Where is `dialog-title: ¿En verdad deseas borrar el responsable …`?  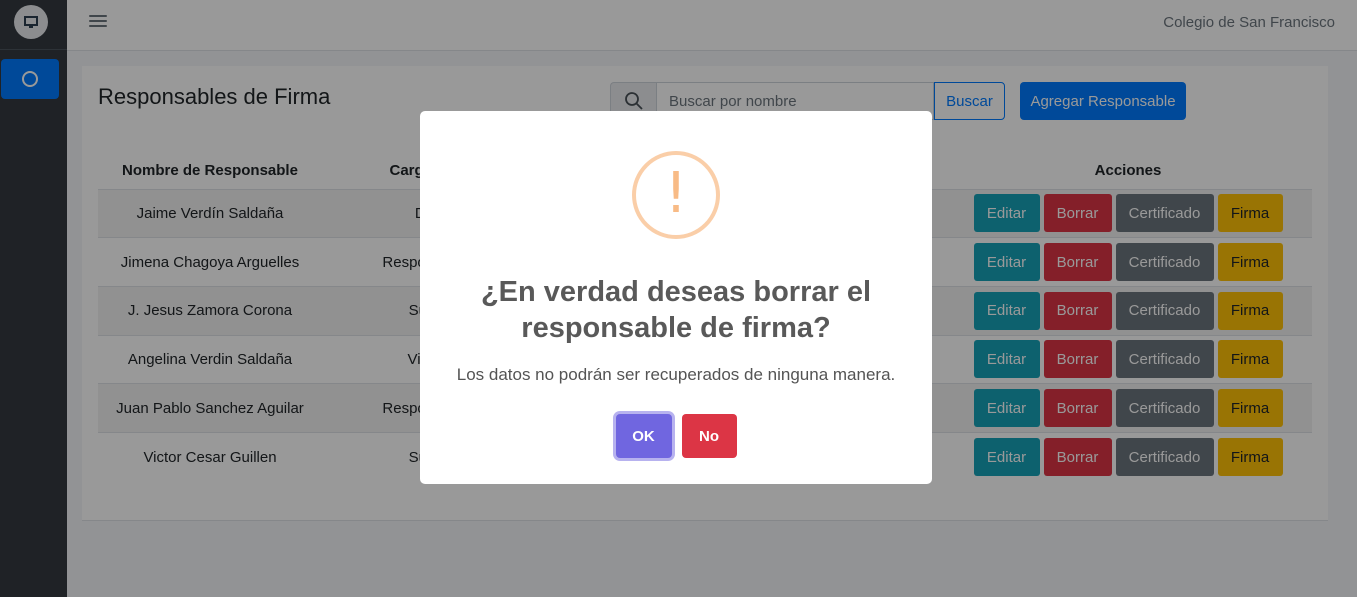 dialog-title: ¿En verdad deseas borrar el responsable … is located at coordinates (676, 310).